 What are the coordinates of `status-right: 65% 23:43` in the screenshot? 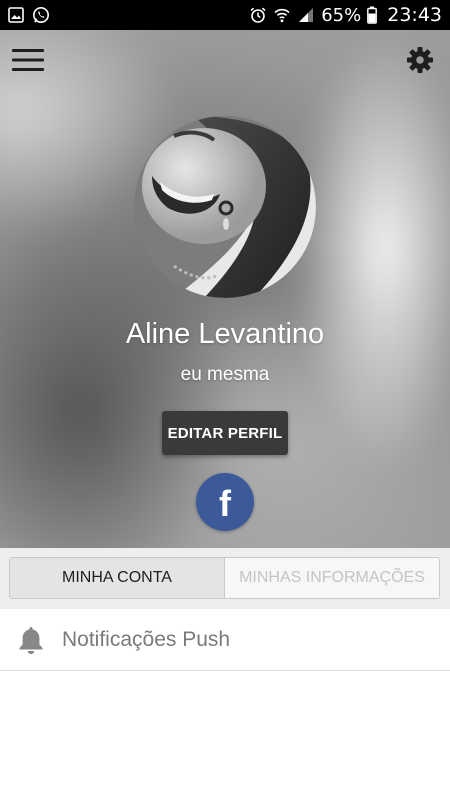 It's located at (345, 15).